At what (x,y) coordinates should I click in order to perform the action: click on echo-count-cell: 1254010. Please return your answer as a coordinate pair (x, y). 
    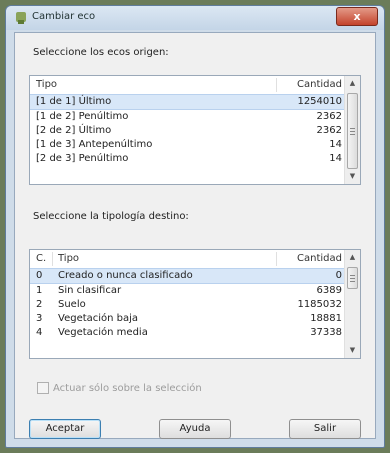
    Looking at the image, I should click on (319, 101).